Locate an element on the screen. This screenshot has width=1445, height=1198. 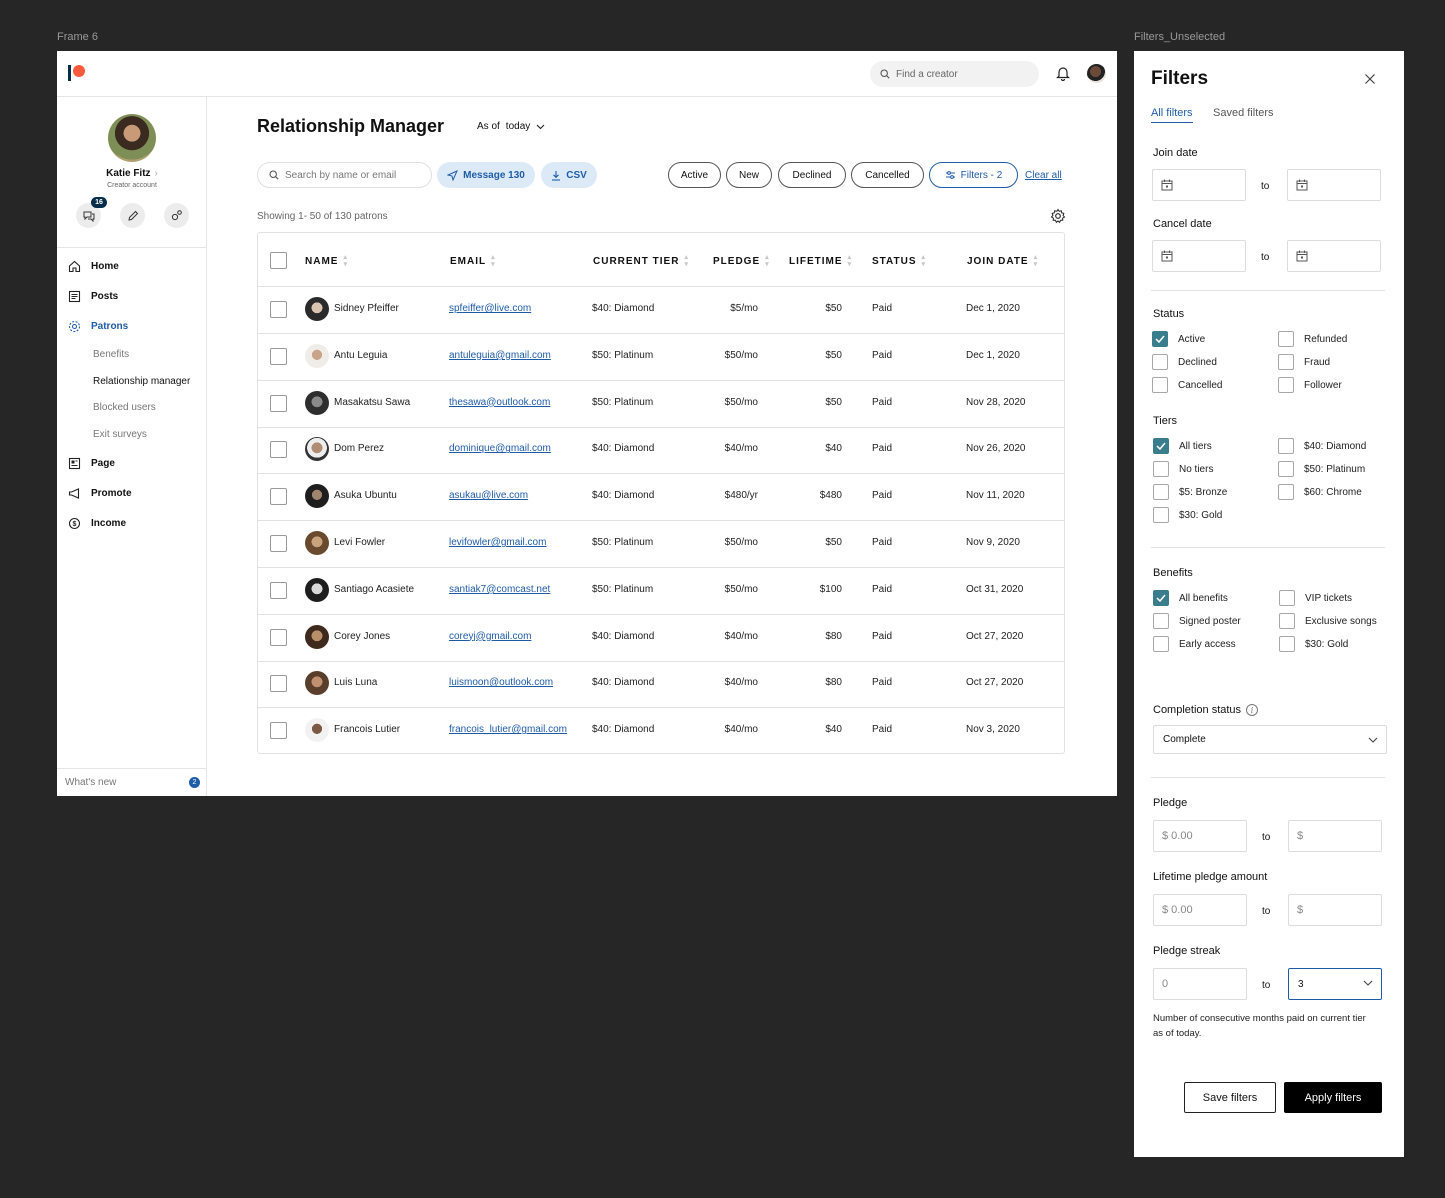
patron-email: thesawa@outlook.com is located at coordinates (499, 402).